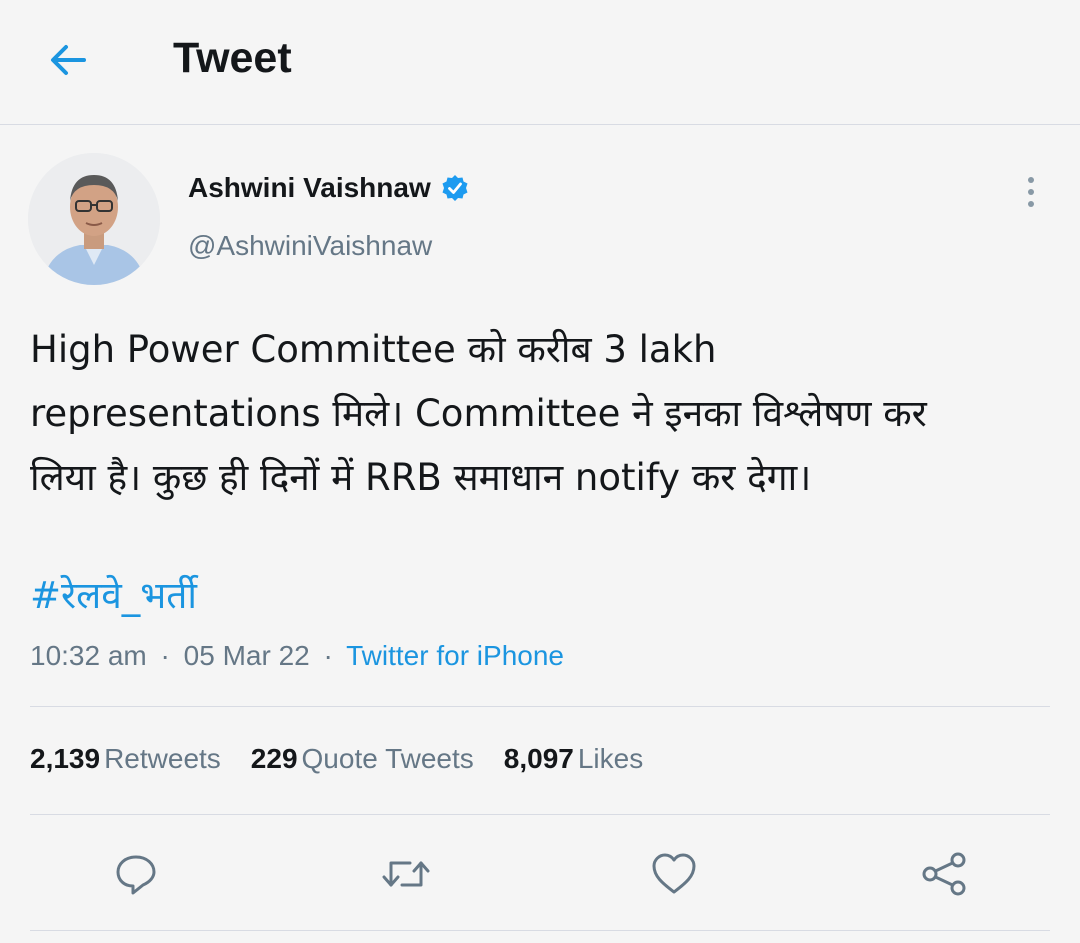 This screenshot has width=1080, height=943. I want to click on author-handle: @AshwiniVaishnaw, so click(310, 246).